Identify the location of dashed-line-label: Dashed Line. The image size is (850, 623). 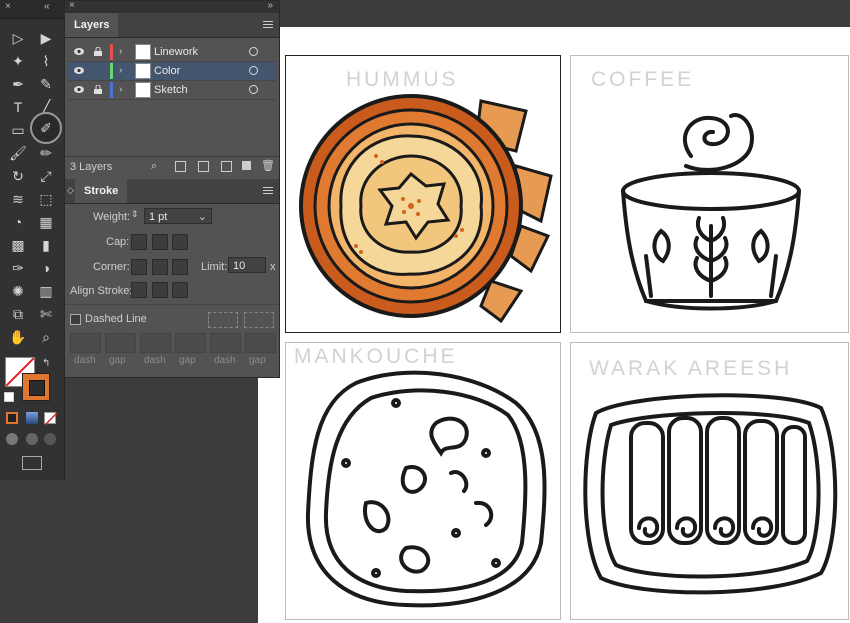
(116, 319).